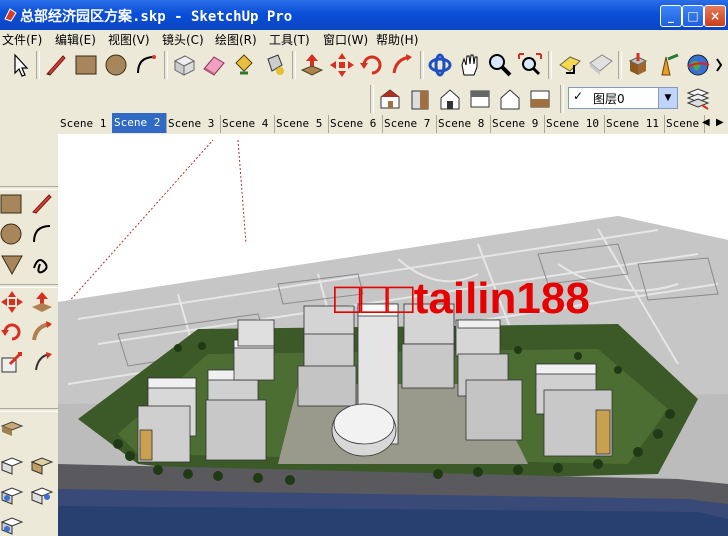 This screenshot has width=728, height=536. I want to click on paint-bucket-icon, so click(244, 65).